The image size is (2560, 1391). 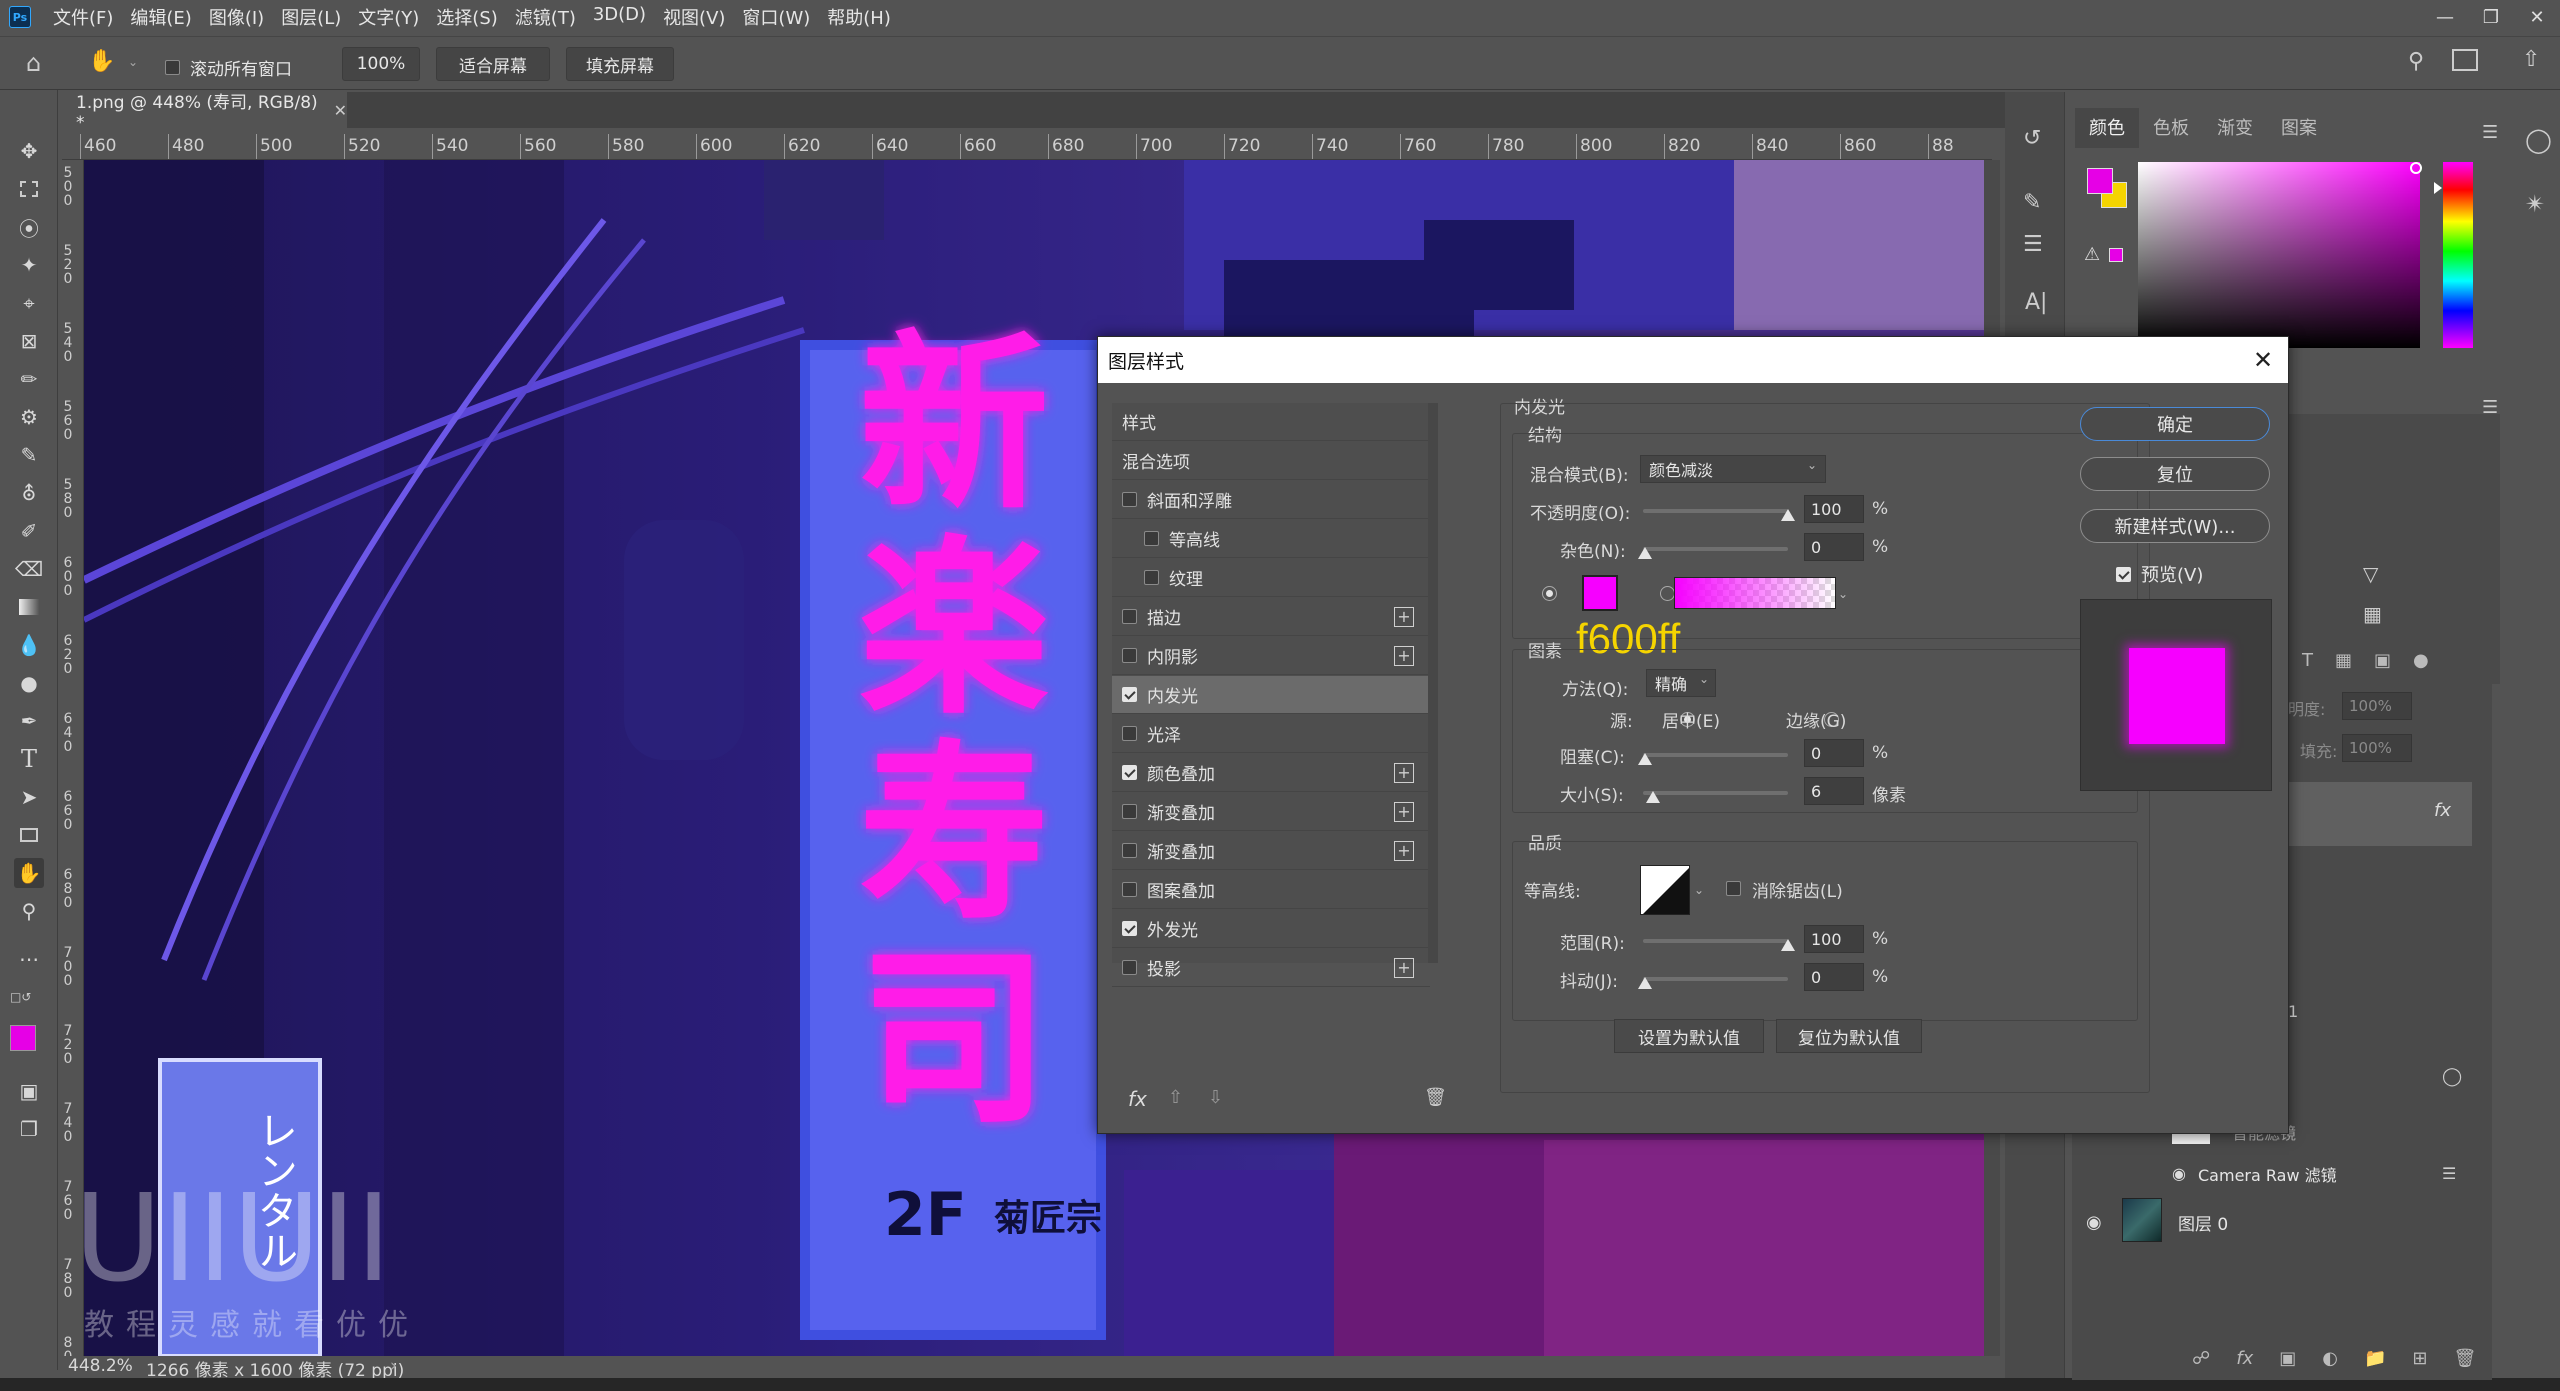 I want to click on method-select: 精确 ⌄, so click(x=1681, y=683).